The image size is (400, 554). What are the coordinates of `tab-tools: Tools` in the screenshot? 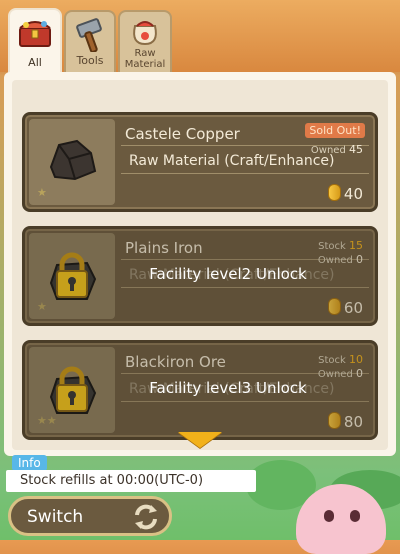 It's located at (90, 41).